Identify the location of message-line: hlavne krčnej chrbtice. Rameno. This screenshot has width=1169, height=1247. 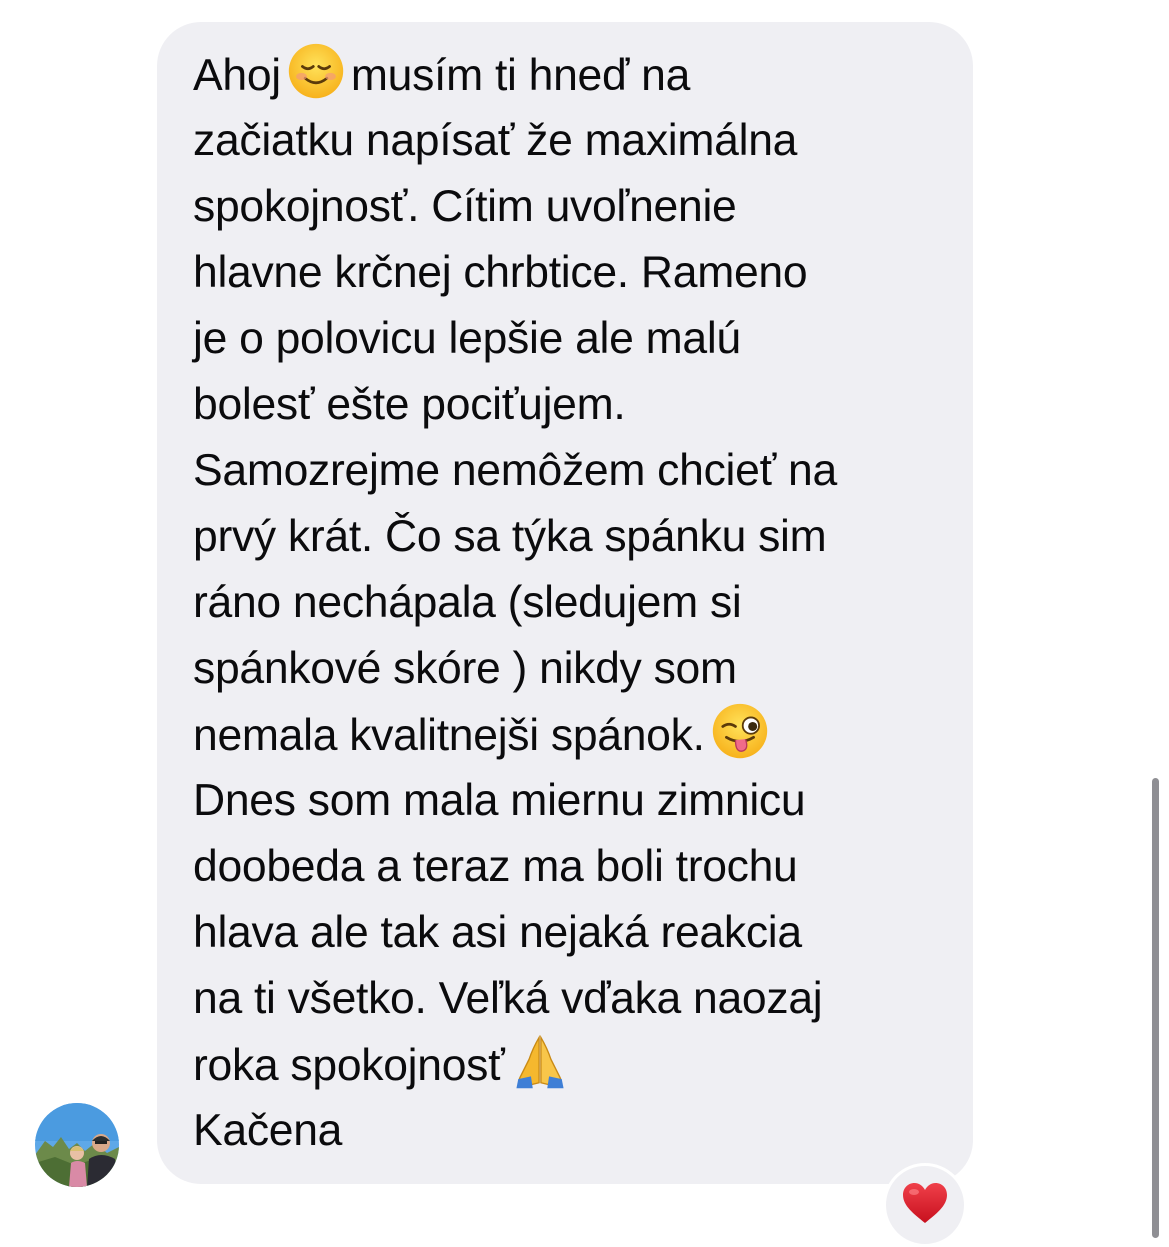
(500, 272).